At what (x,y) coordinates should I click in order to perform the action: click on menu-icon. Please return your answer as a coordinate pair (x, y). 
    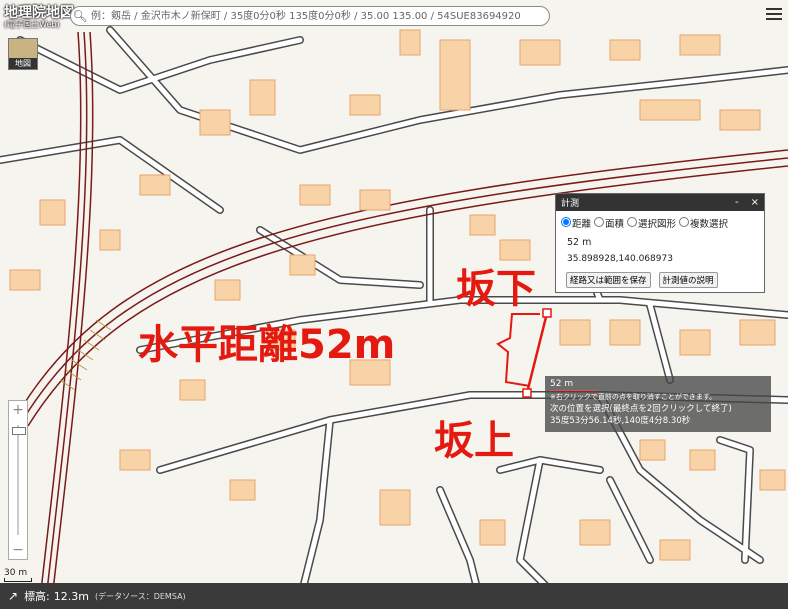
    Looking at the image, I should click on (774, 15).